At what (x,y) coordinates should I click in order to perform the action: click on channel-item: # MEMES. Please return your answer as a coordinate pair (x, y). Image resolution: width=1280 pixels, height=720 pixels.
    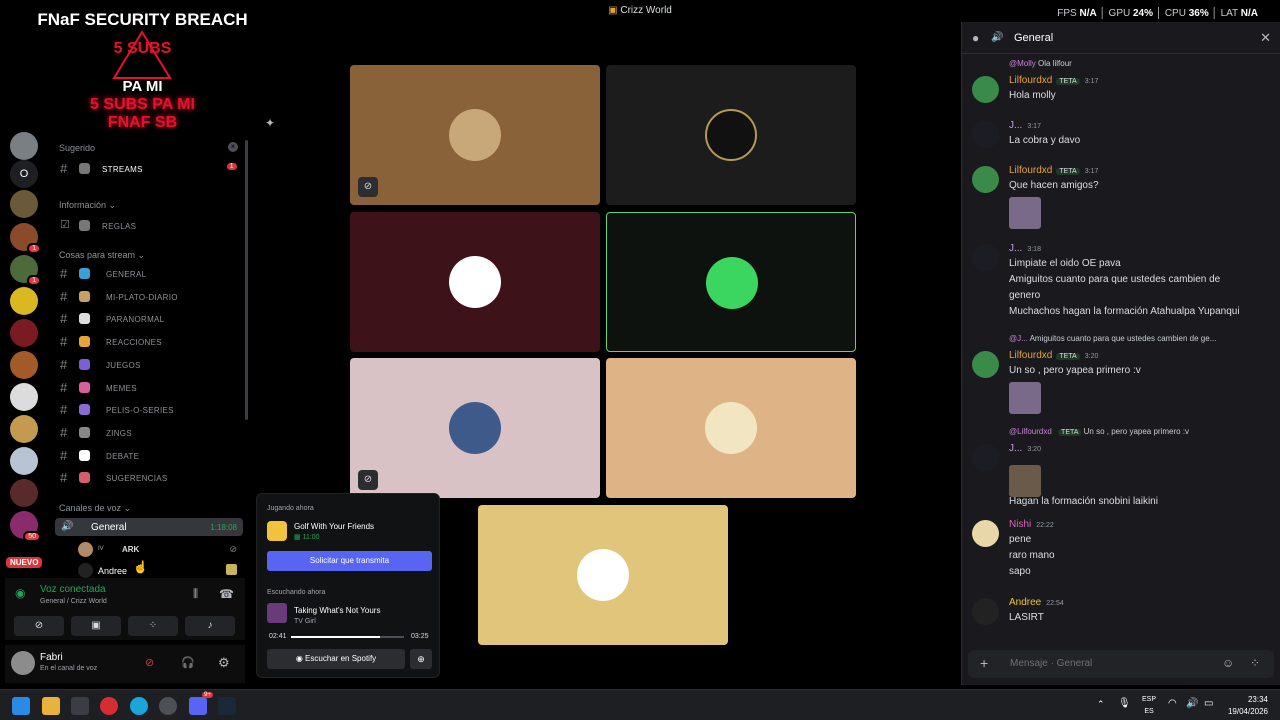
    Looking at the image, I should click on (152, 388).